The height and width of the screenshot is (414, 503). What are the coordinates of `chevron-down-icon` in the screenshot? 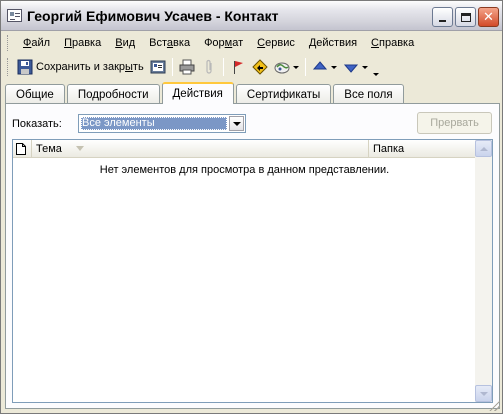 It's located at (236, 123).